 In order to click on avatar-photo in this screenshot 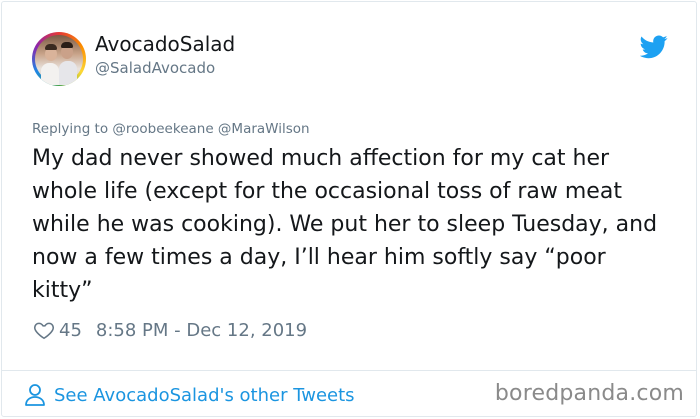, I will do `click(59, 60)`.